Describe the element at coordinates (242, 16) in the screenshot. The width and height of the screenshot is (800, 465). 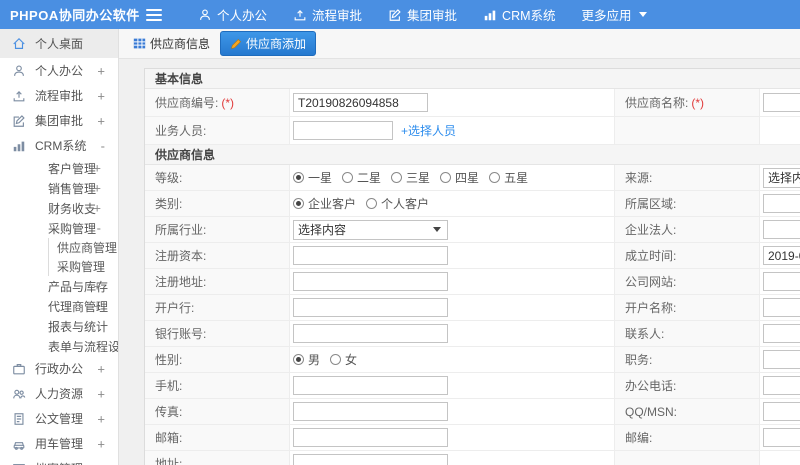
I see `topnav-item-label: 个人办公` at that location.